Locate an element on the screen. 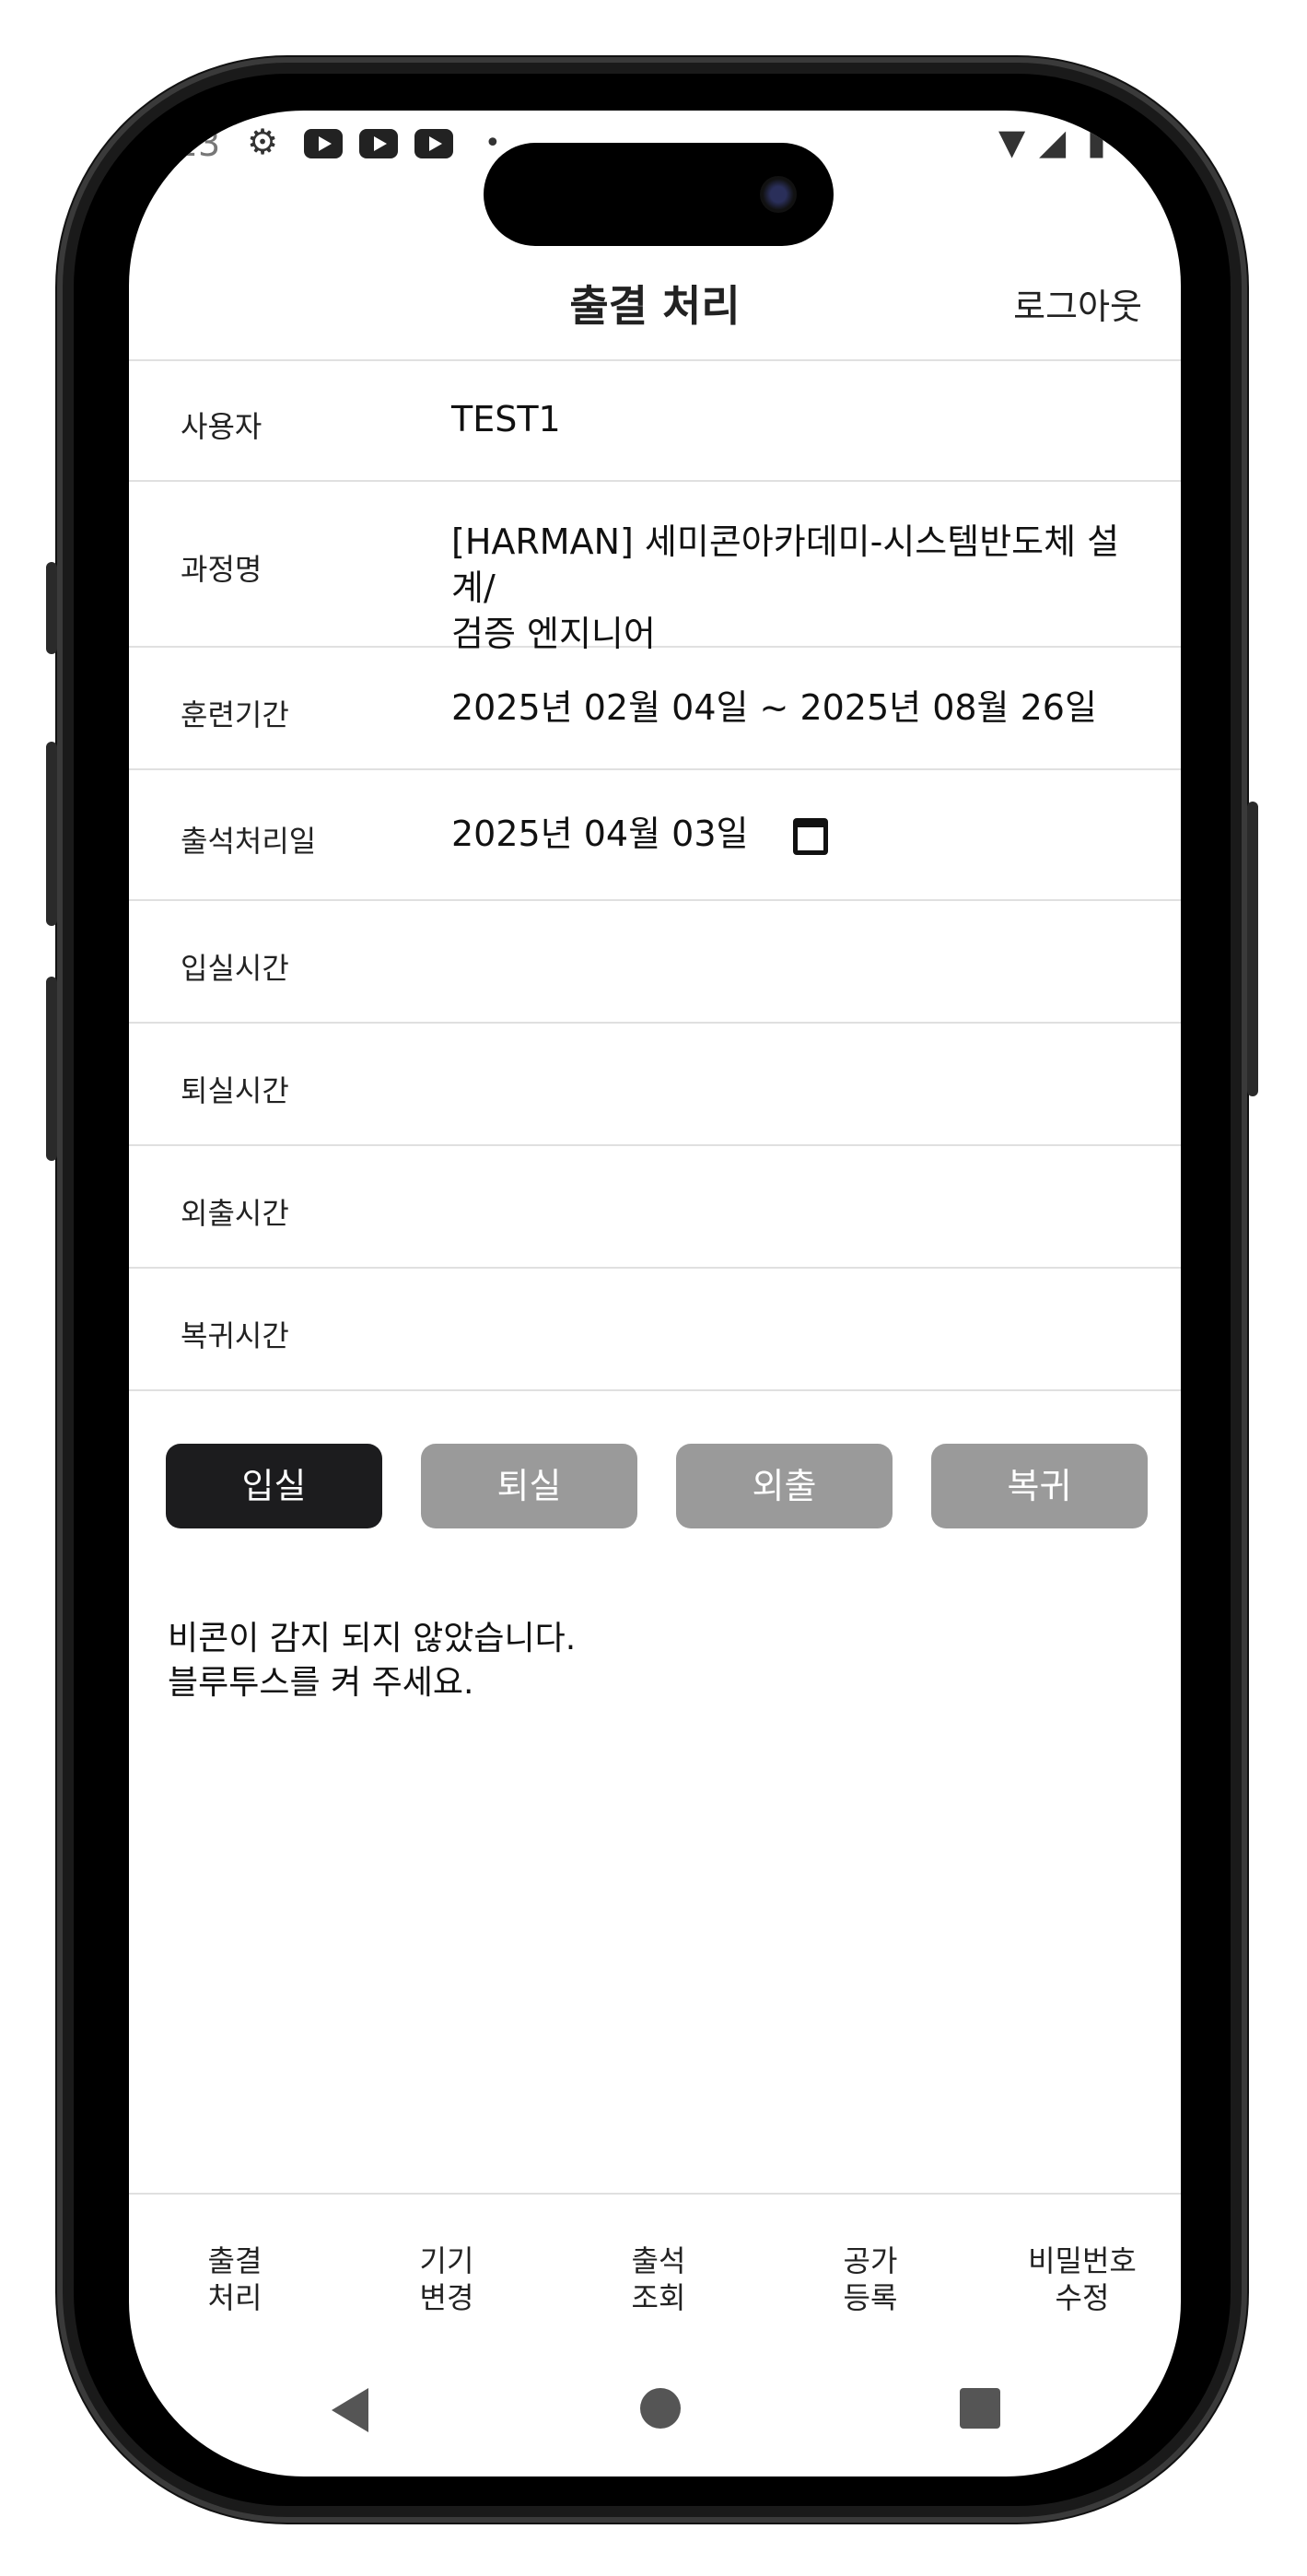 This screenshot has width=1307, height=2576. attend-date-value: 2025년 04월 03일 is located at coordinates (797, 834).